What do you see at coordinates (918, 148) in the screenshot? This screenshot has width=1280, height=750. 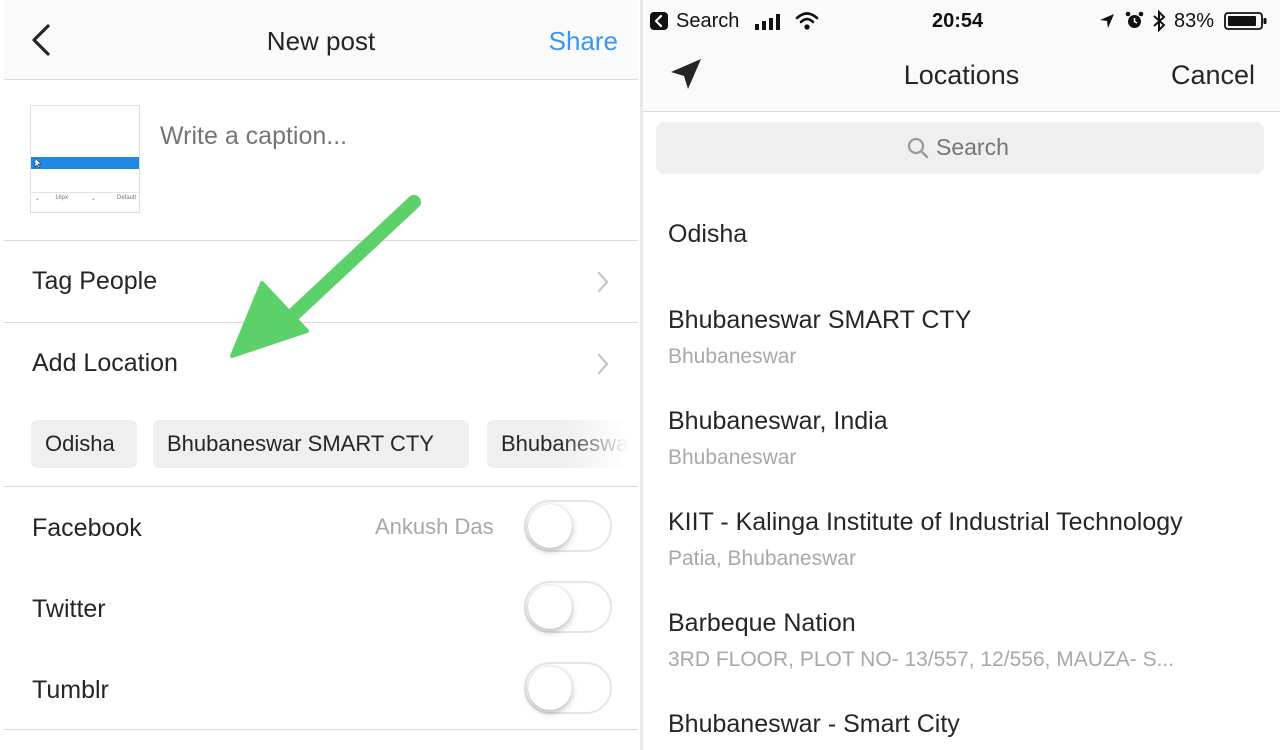 I see `search-icon` at bounding box center [918, 148].